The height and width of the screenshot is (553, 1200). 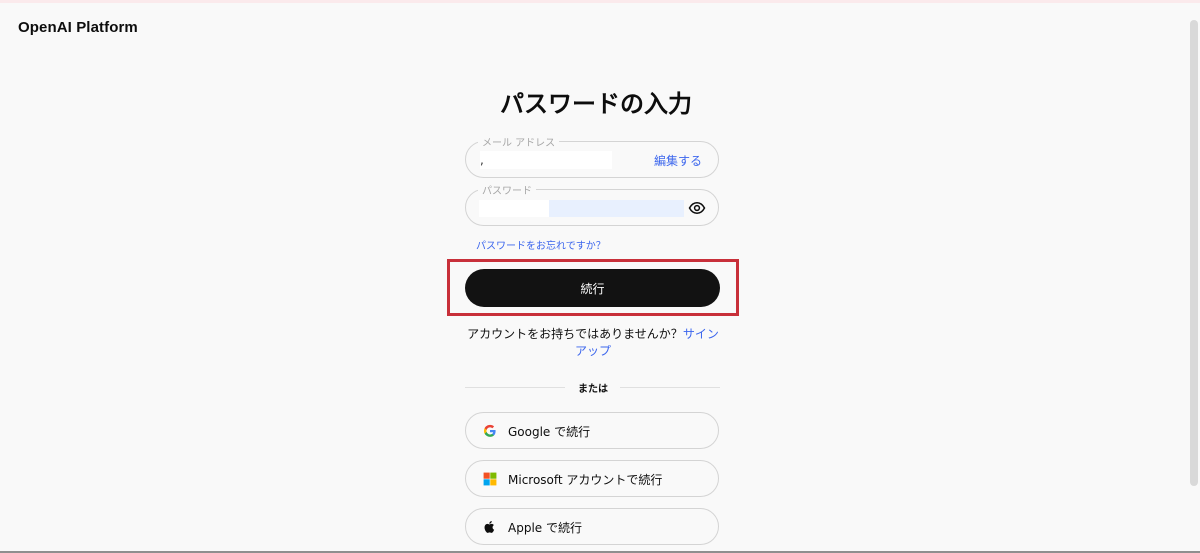 I want to click on password-autofill, so click(x=616, y=208).